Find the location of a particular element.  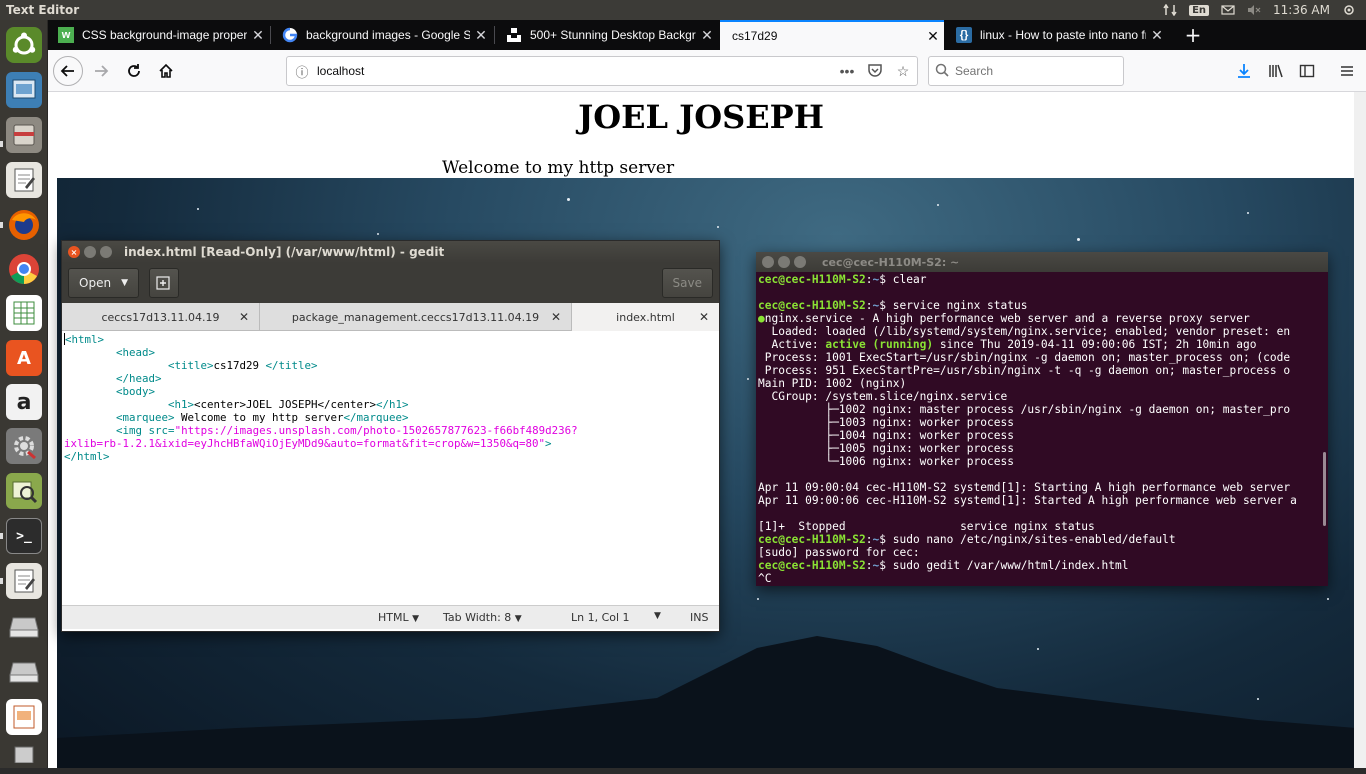

arrow-left-icon is located at coordinates (67, 71).